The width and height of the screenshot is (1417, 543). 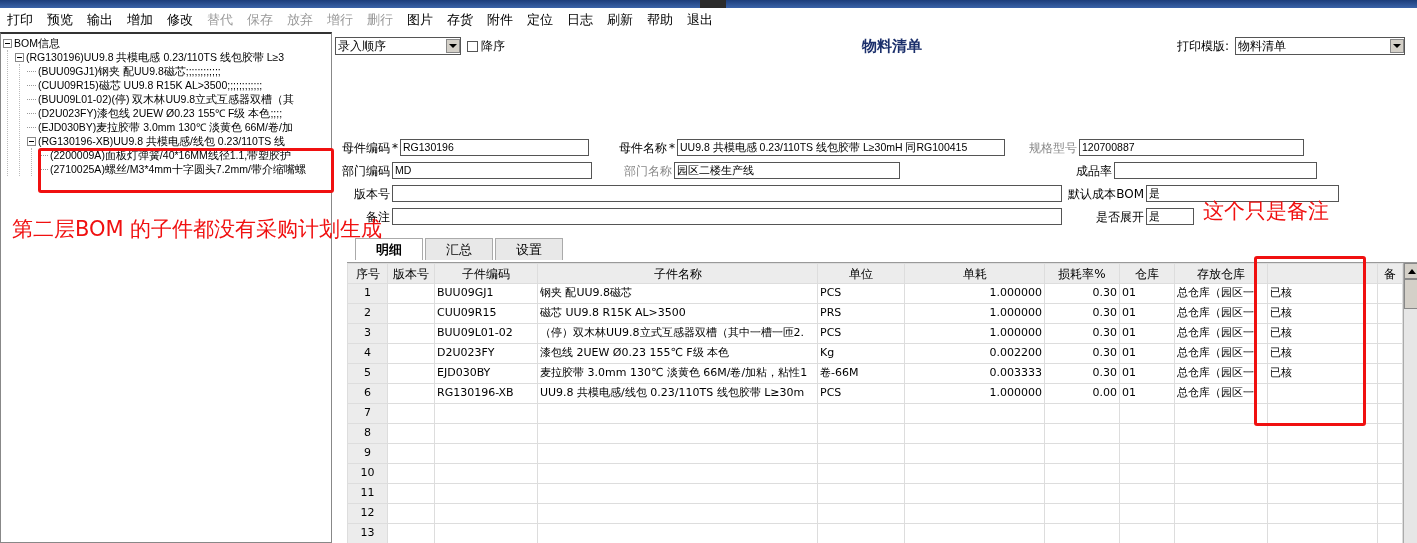 I want to click on row-number: 6, so click(x=367, y=393).